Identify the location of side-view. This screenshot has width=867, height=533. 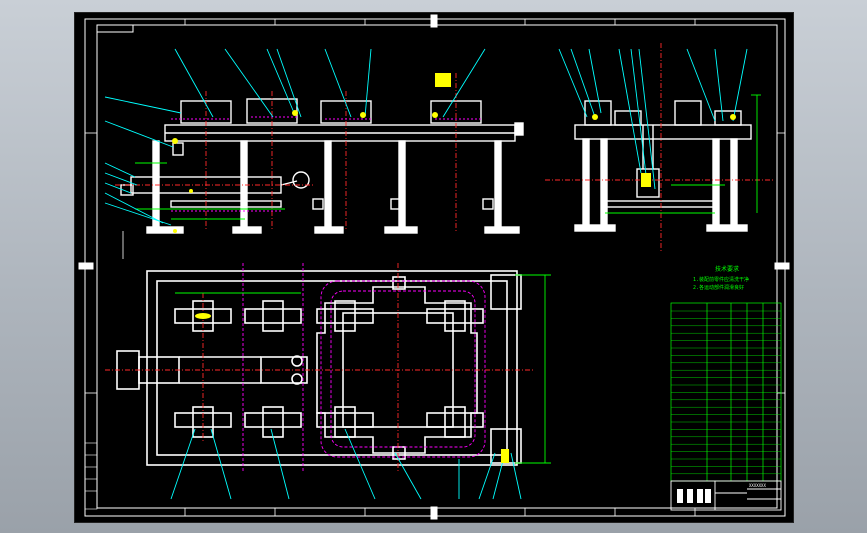
(663, 166).